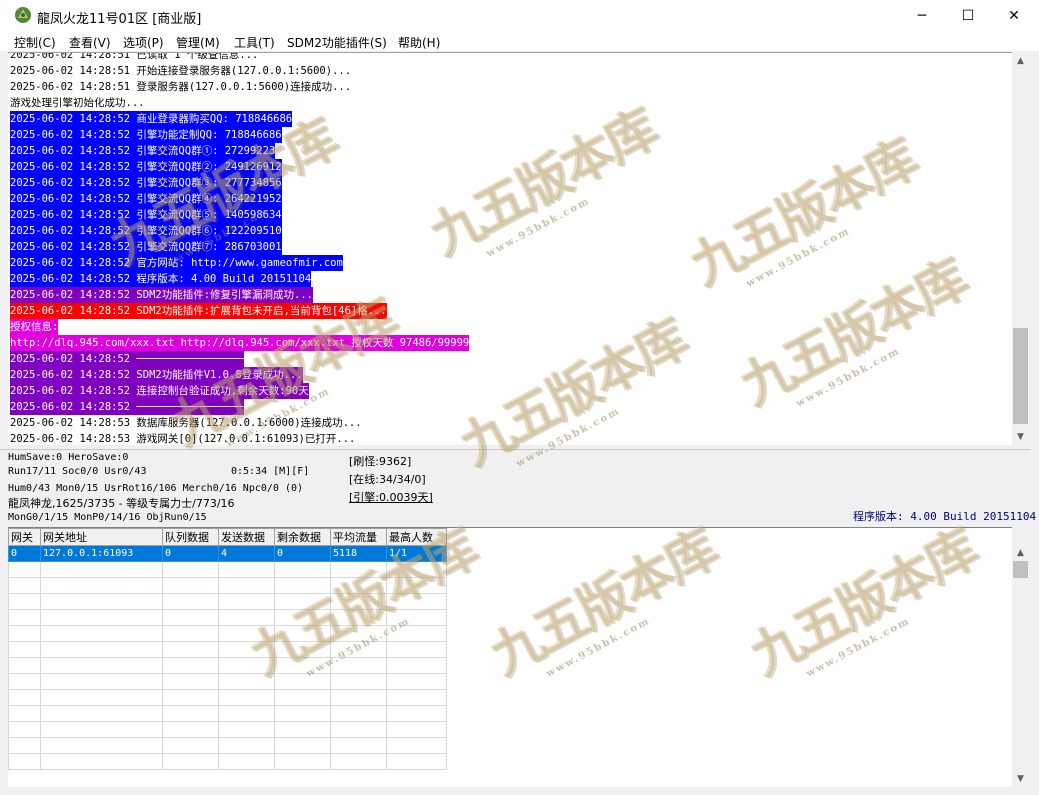  I want to click on window-title: 龍凤火龙11号01区 [商业版], so click(119, 19).